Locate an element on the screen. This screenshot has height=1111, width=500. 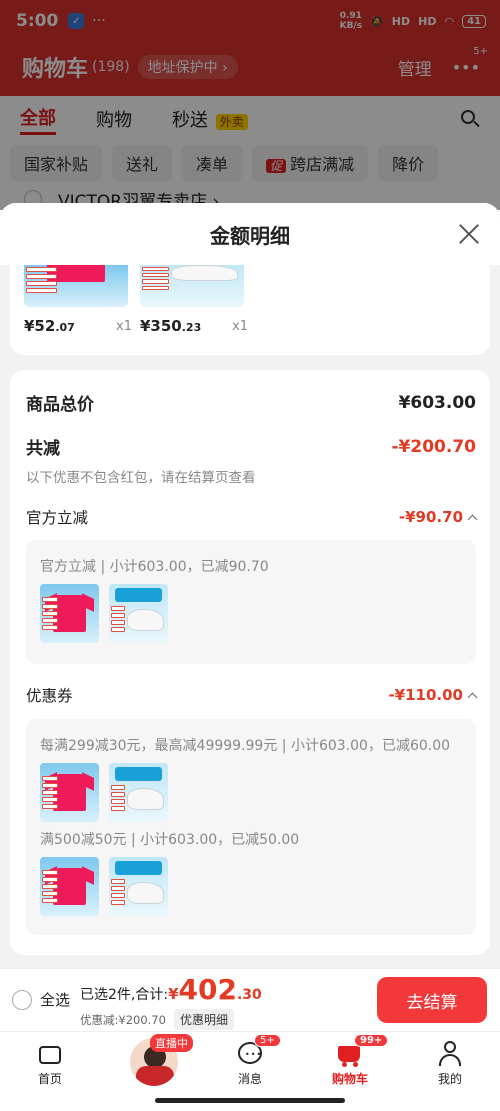
total-row: 商品总价 ¥603.00 is located at coordinates (251, 403).